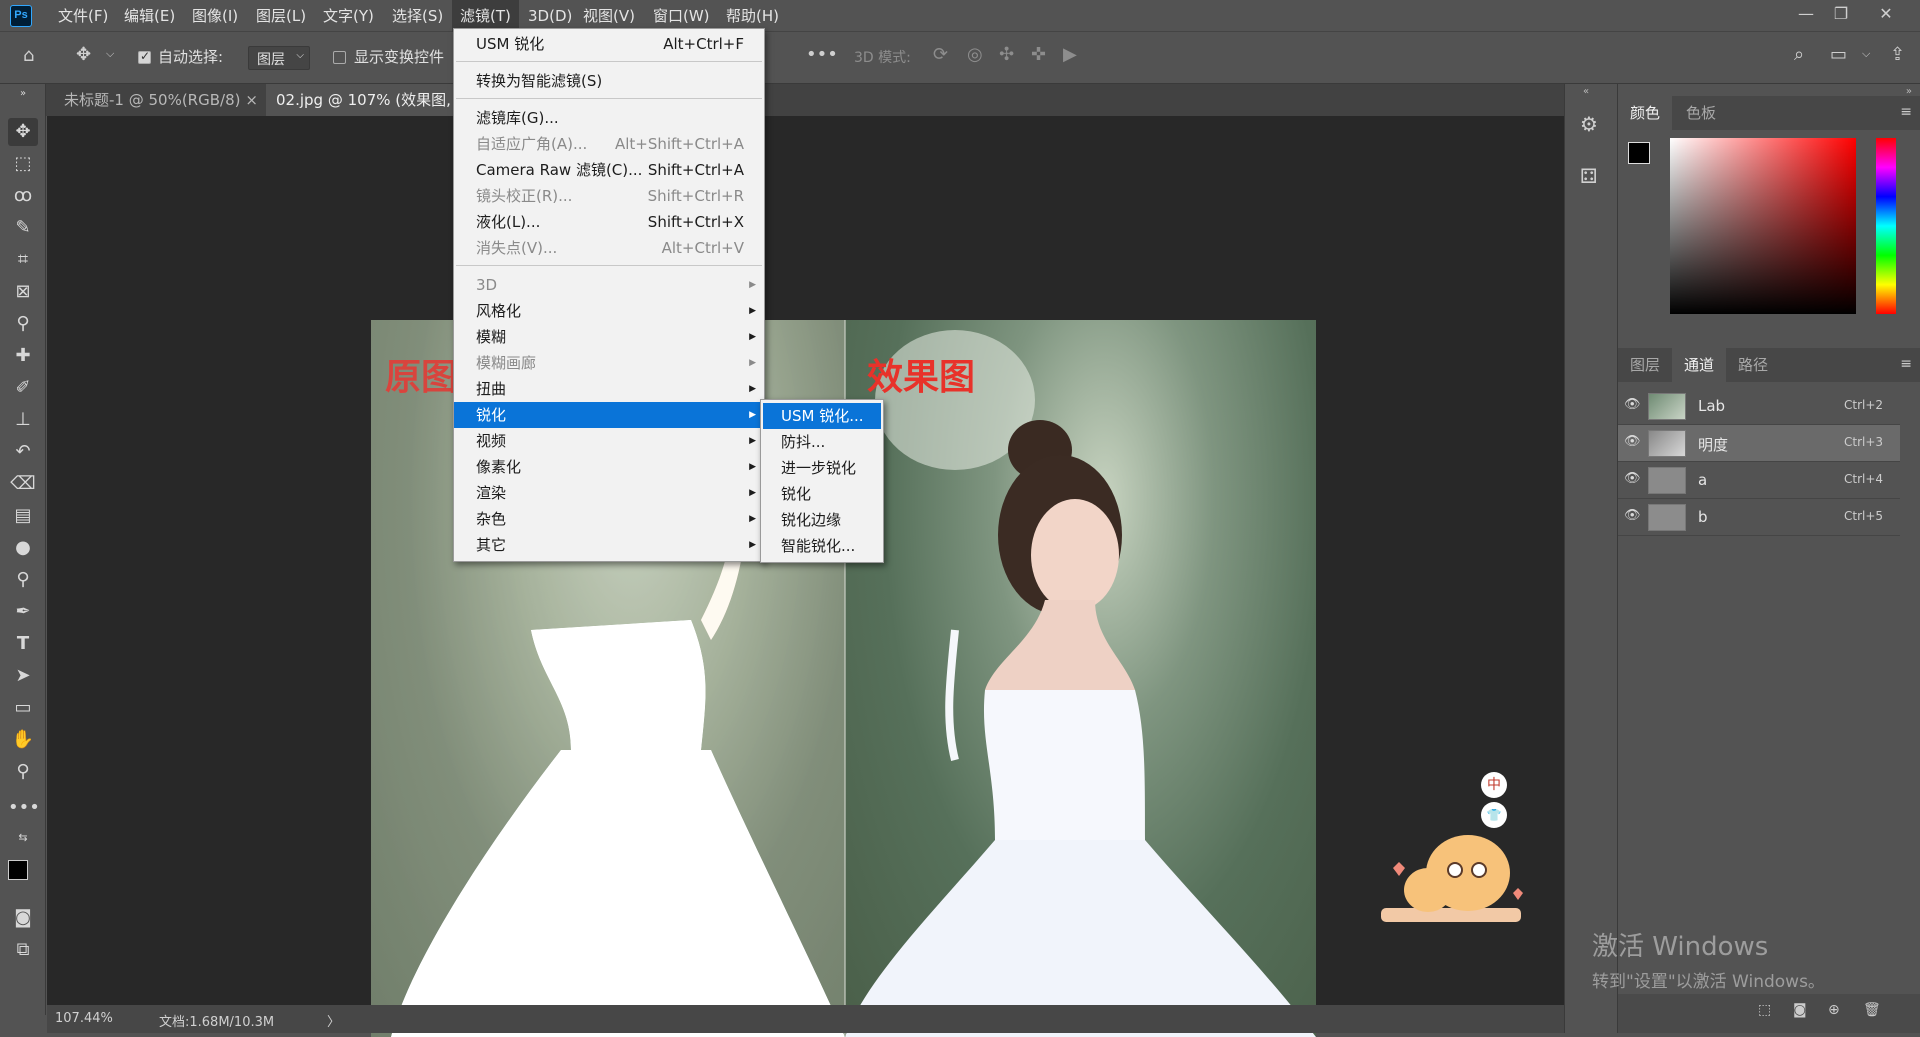 Image resolution: width=1920 pixels, height=1037 pixels. I want to click on eraser-tool-icon: ⌫, so click(23, 484).